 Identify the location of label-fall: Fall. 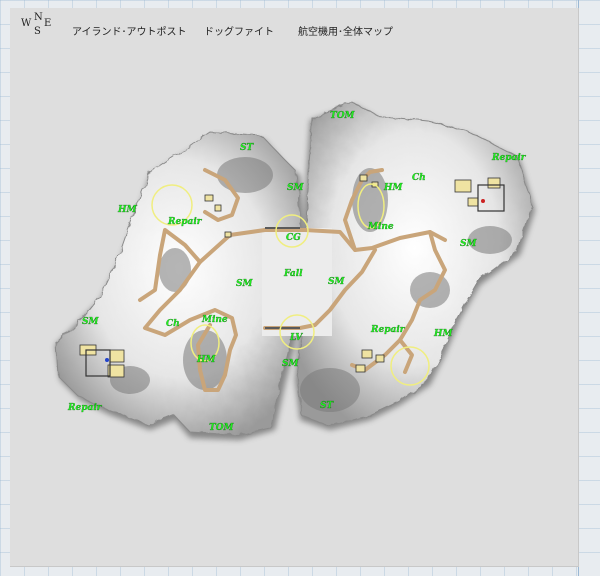
(293, 274).